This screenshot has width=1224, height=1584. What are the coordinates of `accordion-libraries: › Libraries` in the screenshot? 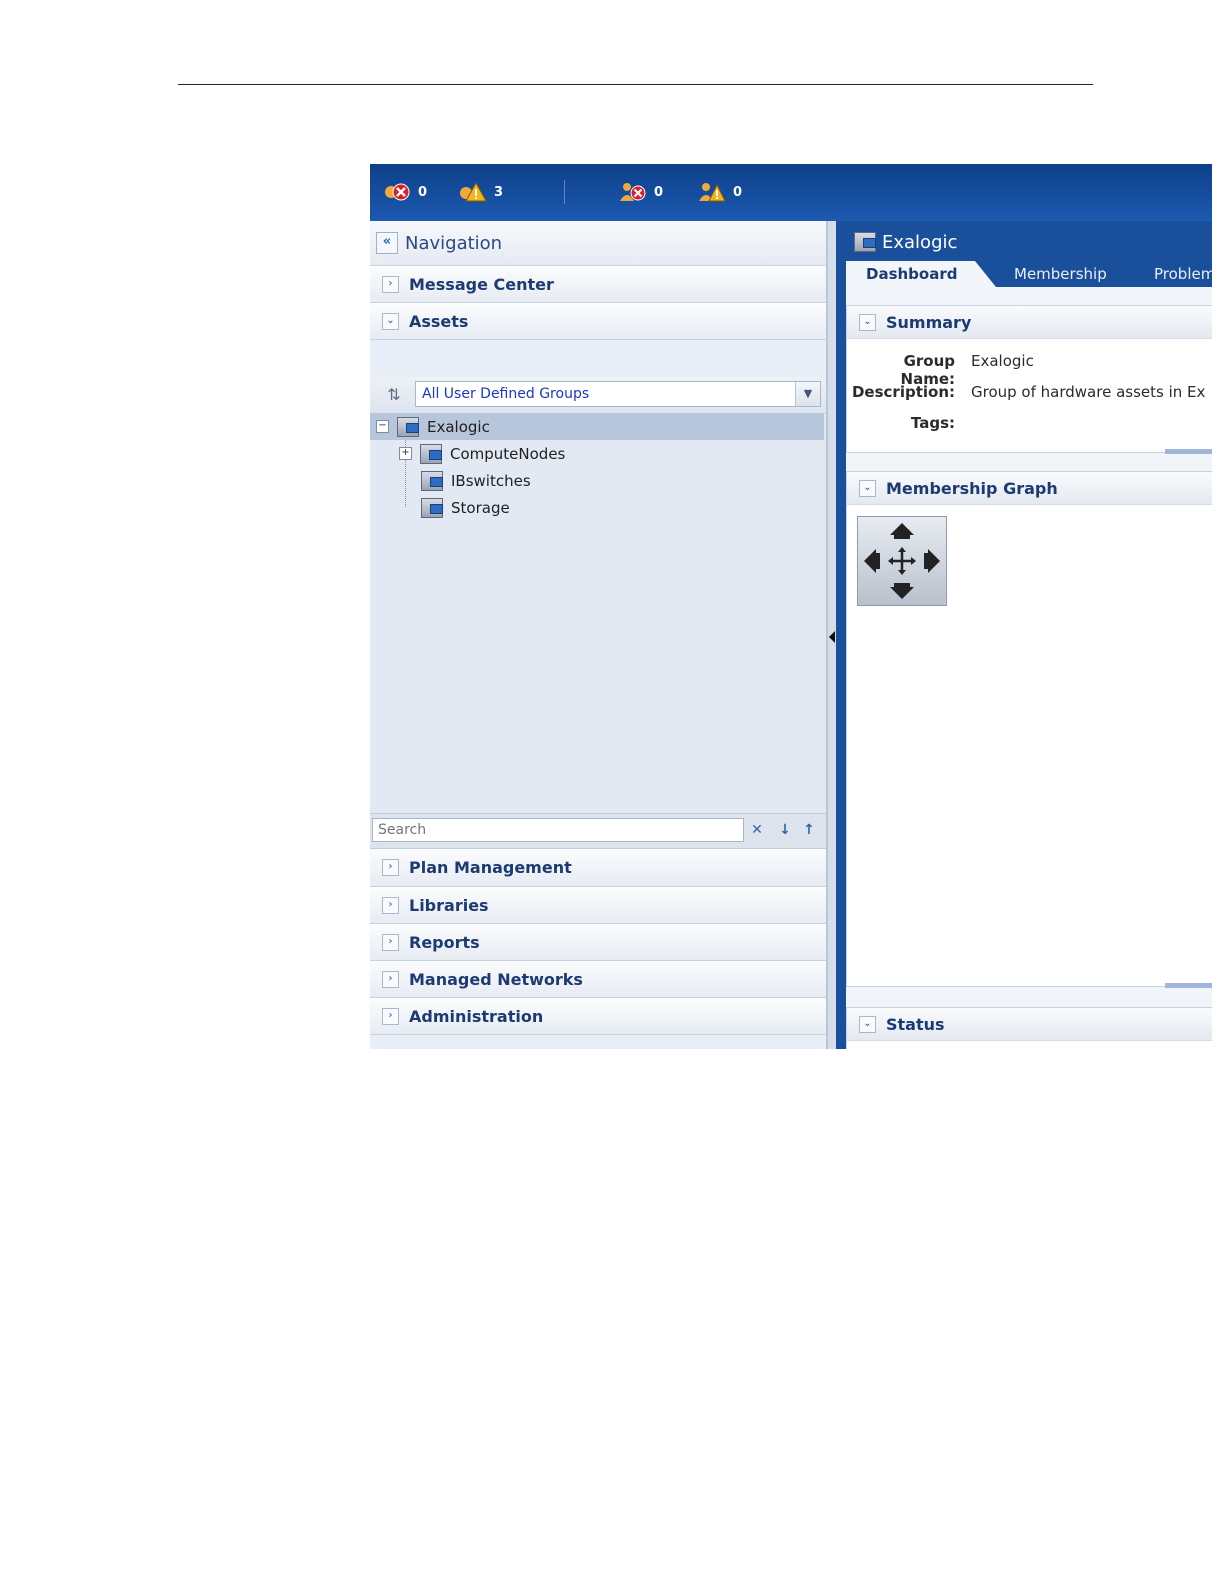 It's located at (598, 905).